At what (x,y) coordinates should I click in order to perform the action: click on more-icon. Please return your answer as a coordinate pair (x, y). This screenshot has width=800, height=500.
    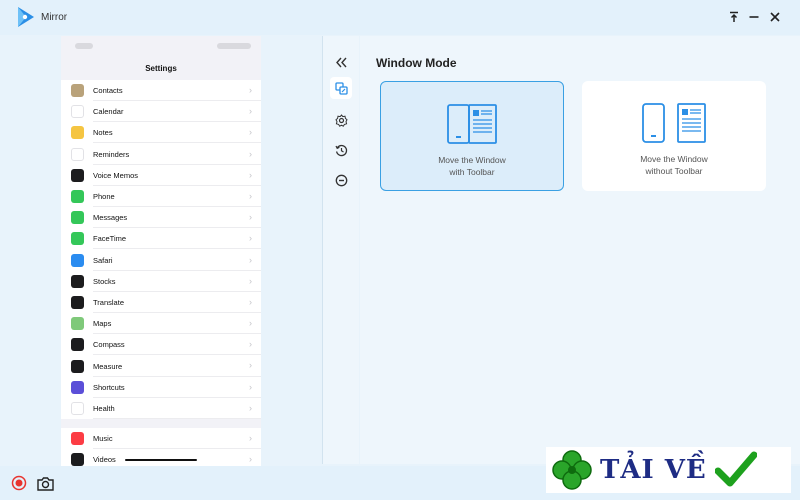
    Looking at the image, I should click on (341, 180).